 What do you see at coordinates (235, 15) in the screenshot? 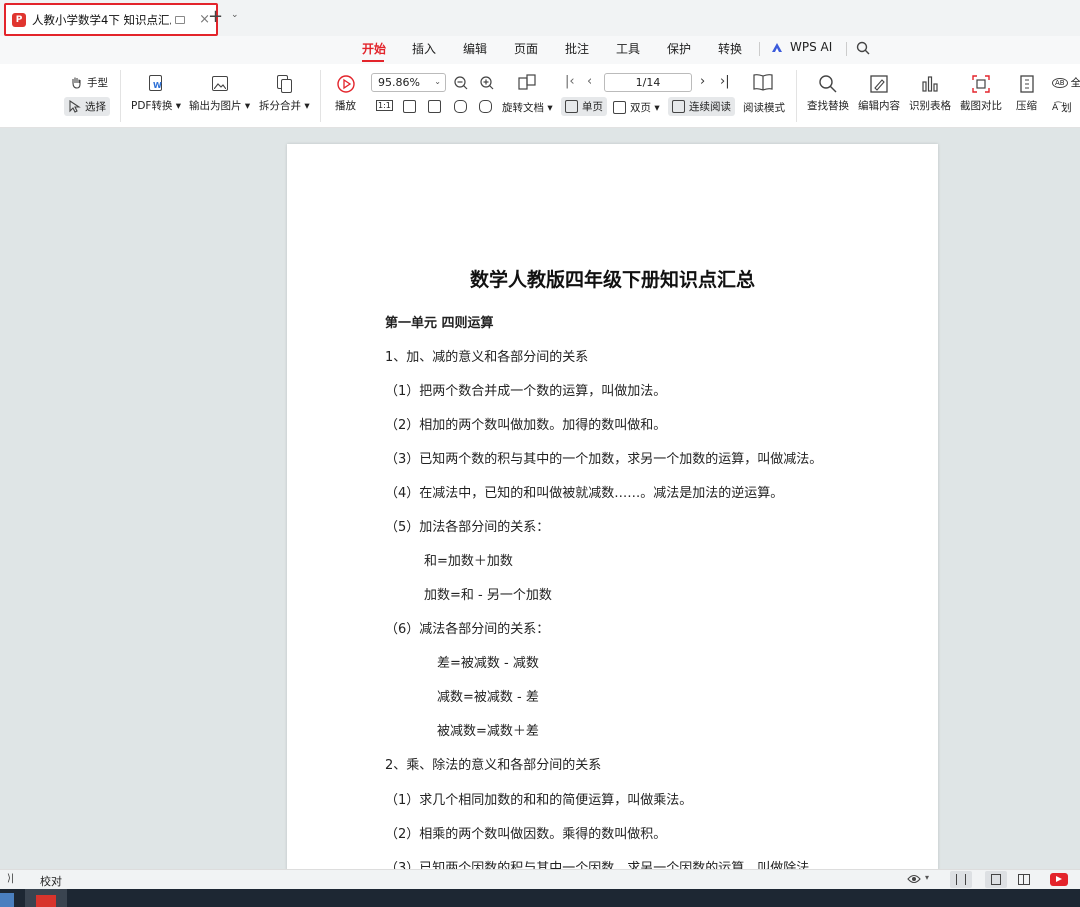
I see `new-tab-dropdown: ⌄` at bounding box center [235, 15].